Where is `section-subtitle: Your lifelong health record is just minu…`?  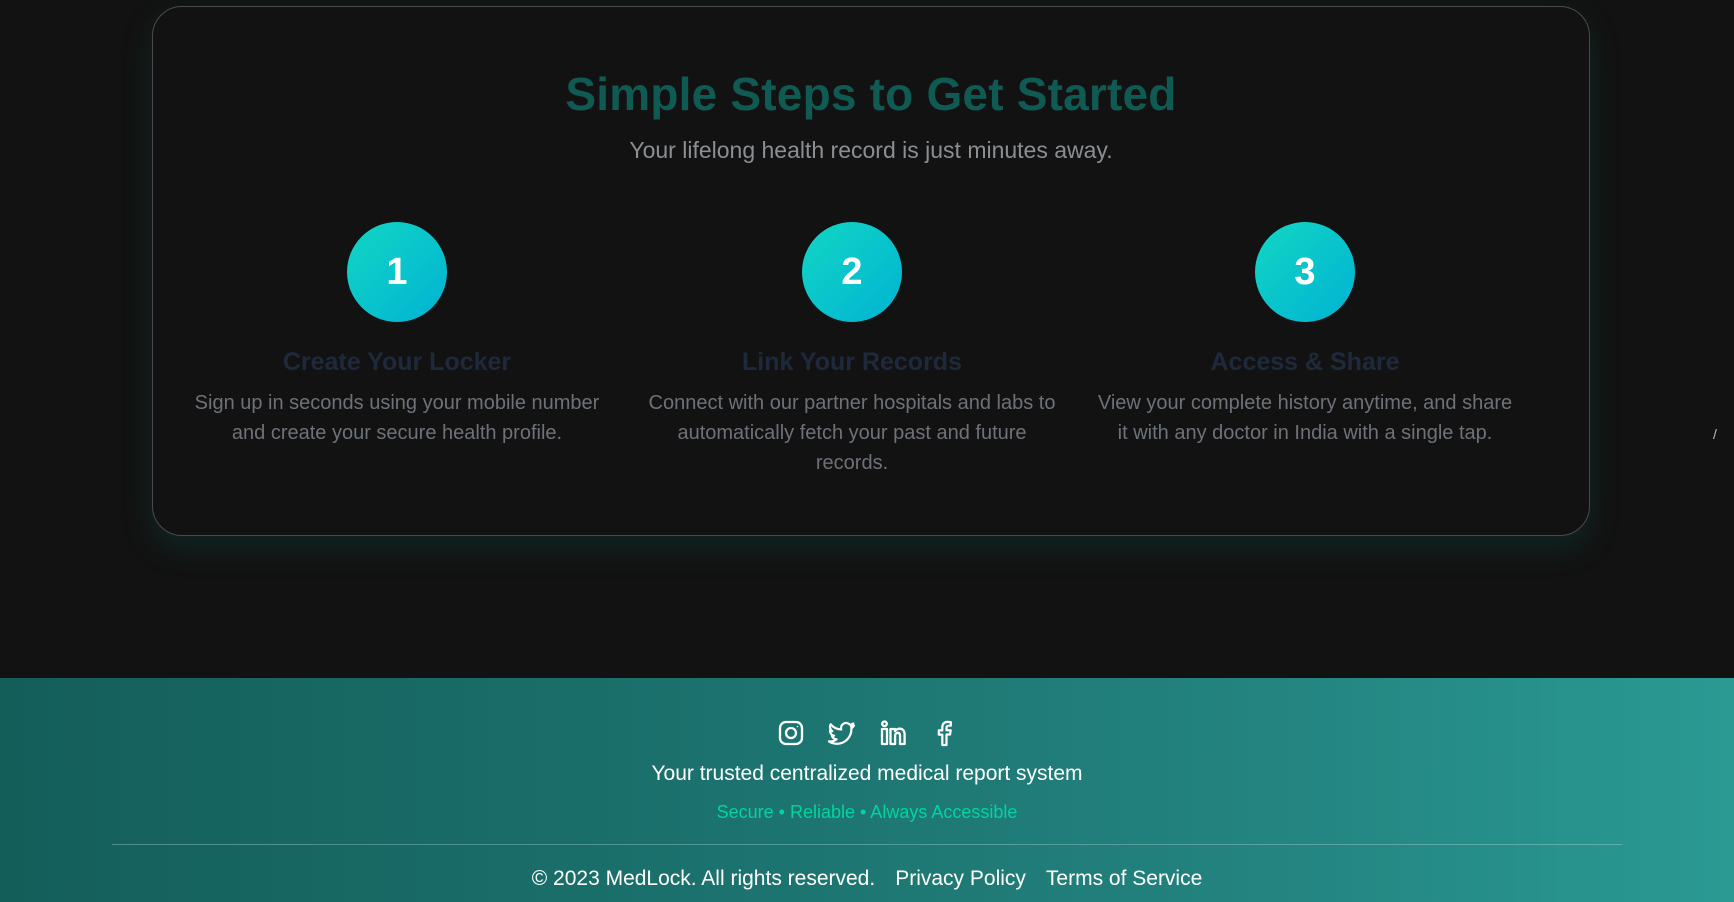 section-subtitle: Your lifelong health record is just minu… is located at coordinates (871, 150).